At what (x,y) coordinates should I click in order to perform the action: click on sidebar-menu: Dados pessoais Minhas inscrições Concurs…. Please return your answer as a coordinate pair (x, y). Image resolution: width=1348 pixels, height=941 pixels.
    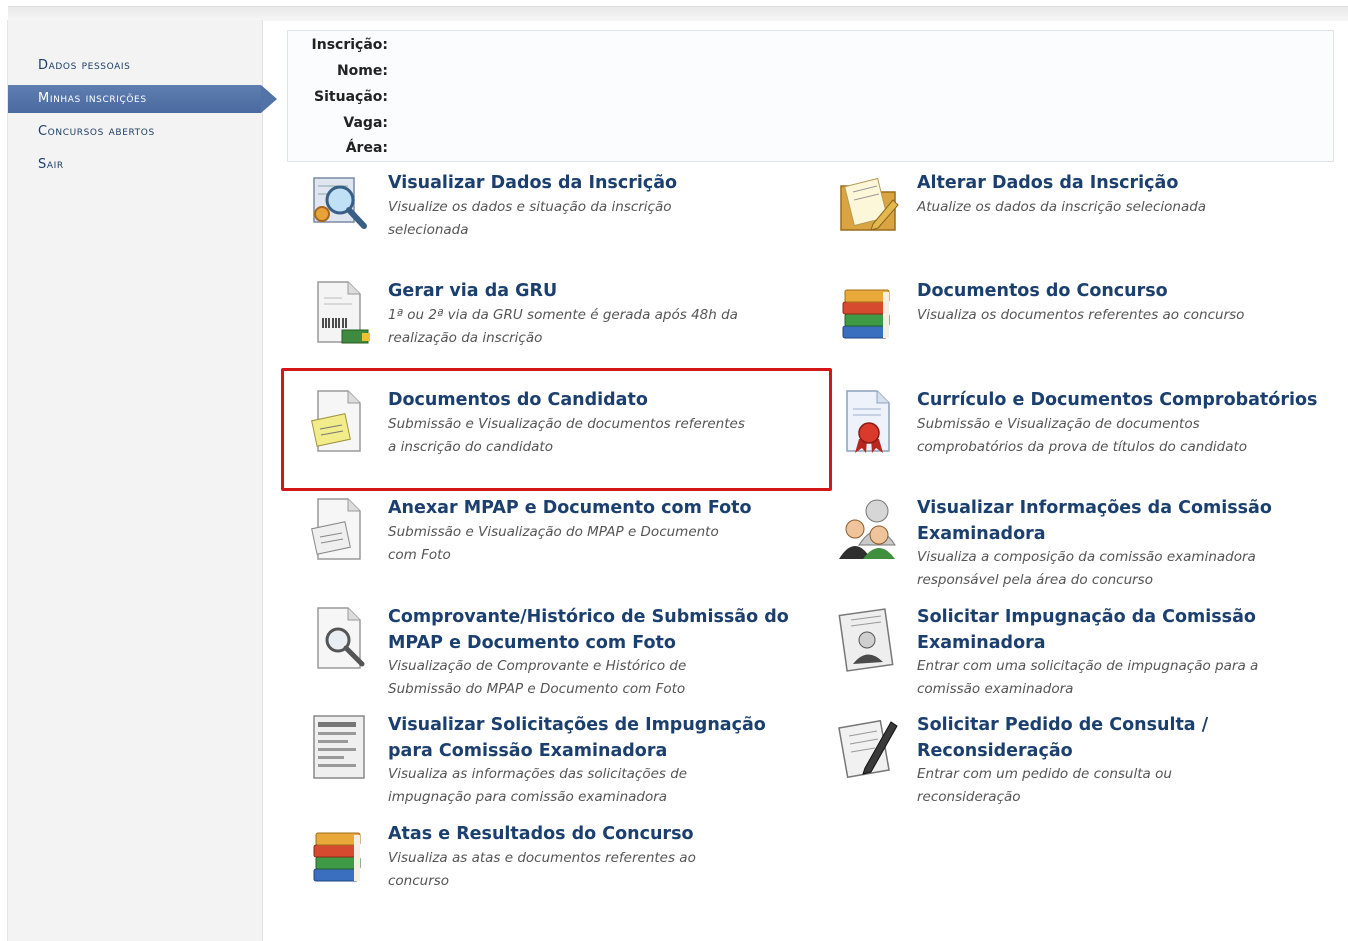
    Looking at the image, I should click on (142, 118).